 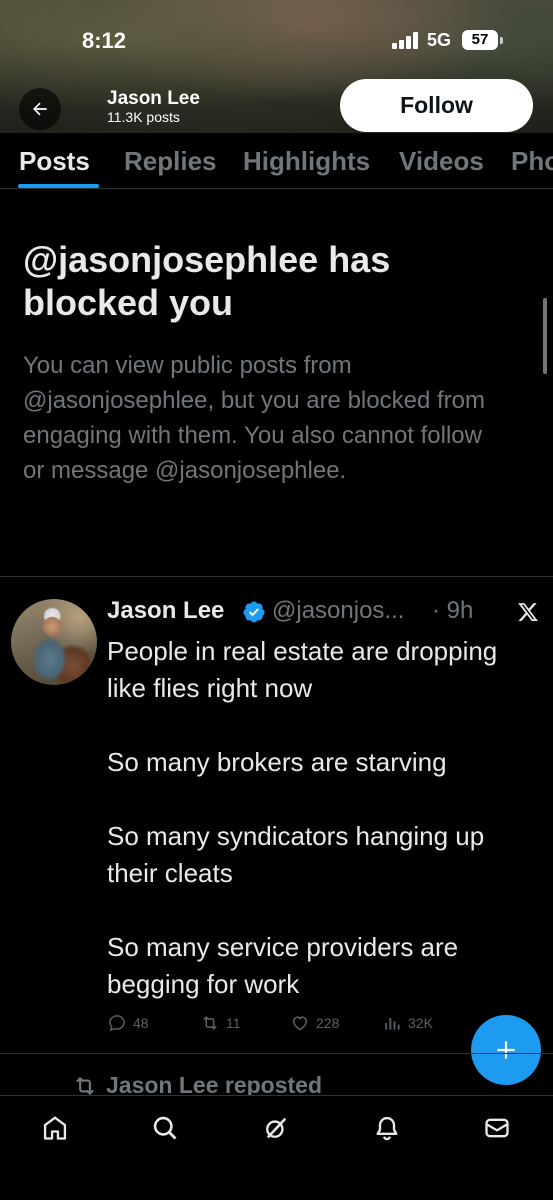 I want to click on tweet-paragraph: So many brokers are starving, so click(x=277, y=762).